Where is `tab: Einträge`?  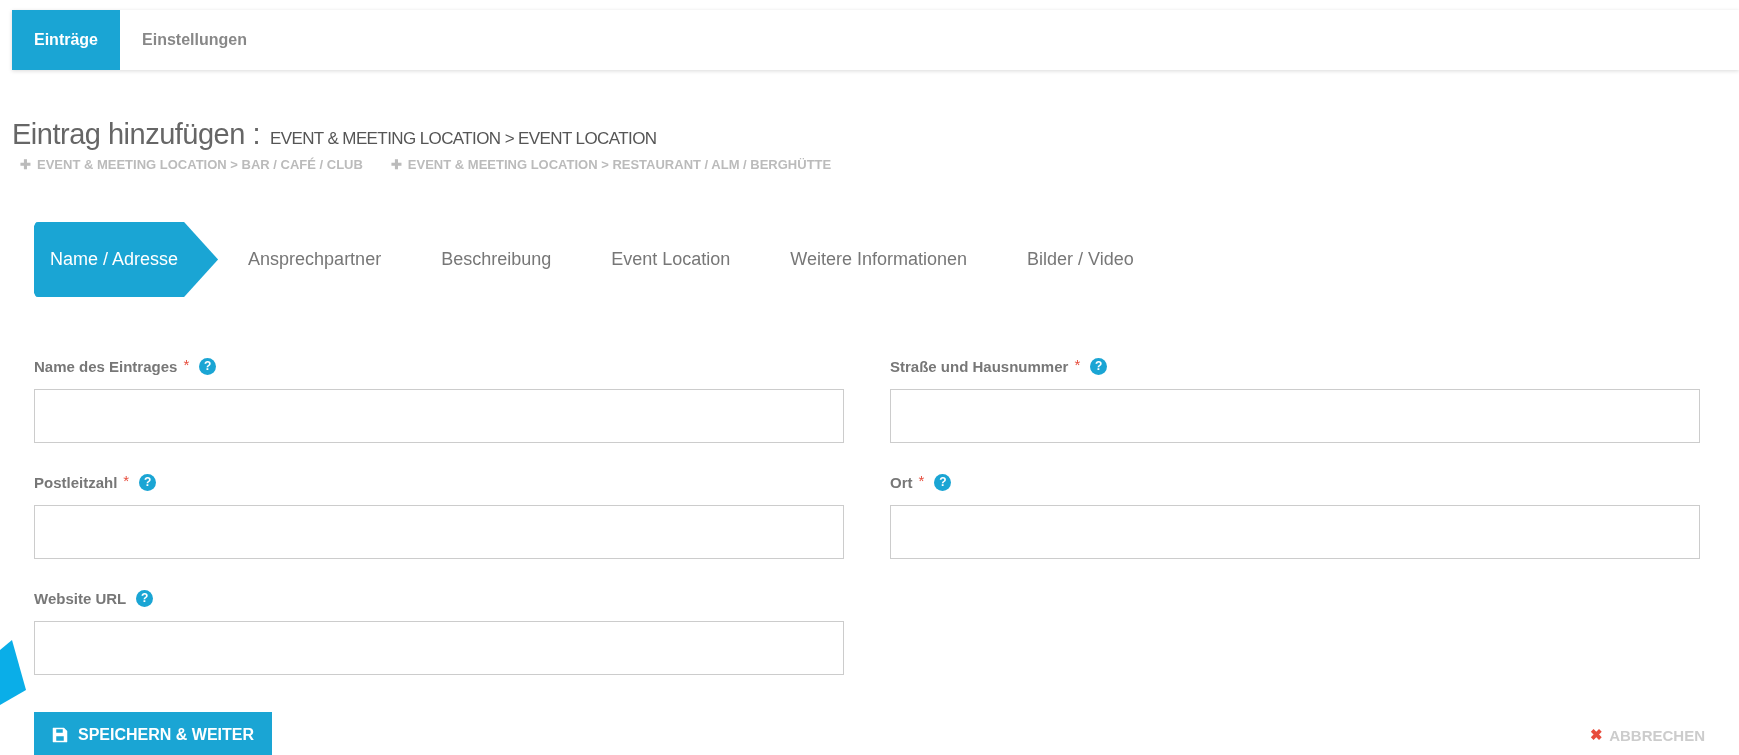 tab: Einträge is located at coordinates (66, 40).